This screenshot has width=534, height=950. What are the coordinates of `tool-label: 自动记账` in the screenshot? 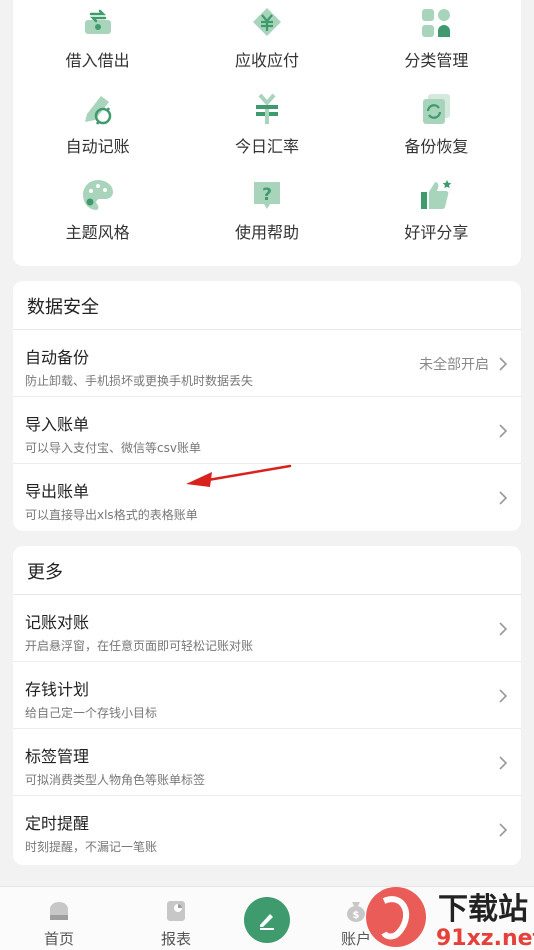 It's located at (97, 146).